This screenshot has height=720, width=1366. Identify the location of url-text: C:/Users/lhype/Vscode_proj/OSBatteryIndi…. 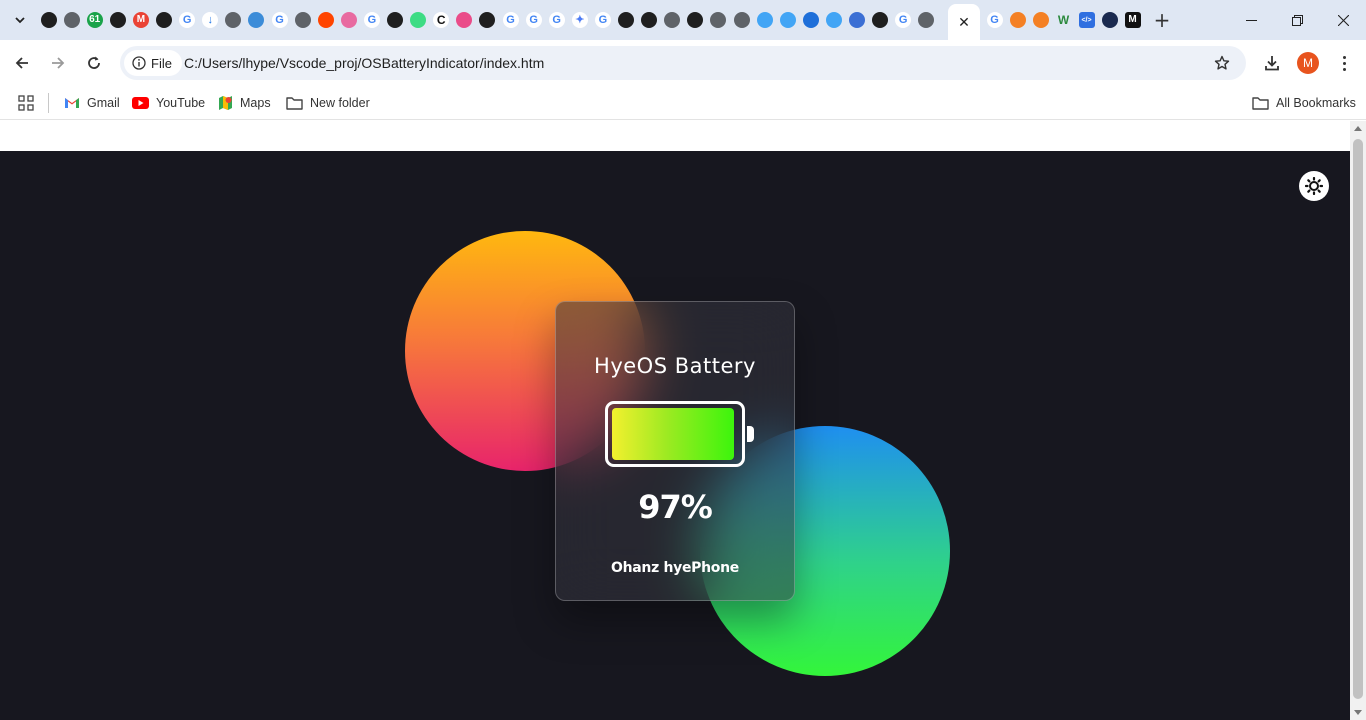
(364, 63).